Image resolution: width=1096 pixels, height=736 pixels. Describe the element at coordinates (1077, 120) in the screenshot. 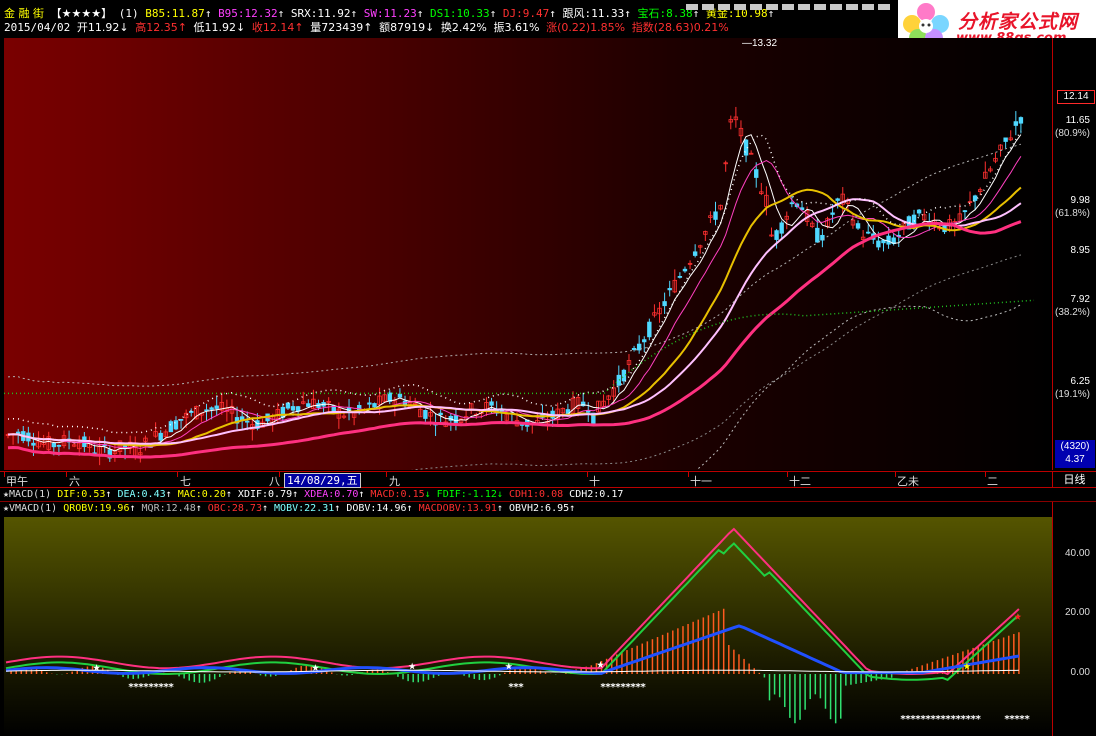

I see `price-level: 11.65` at that location.